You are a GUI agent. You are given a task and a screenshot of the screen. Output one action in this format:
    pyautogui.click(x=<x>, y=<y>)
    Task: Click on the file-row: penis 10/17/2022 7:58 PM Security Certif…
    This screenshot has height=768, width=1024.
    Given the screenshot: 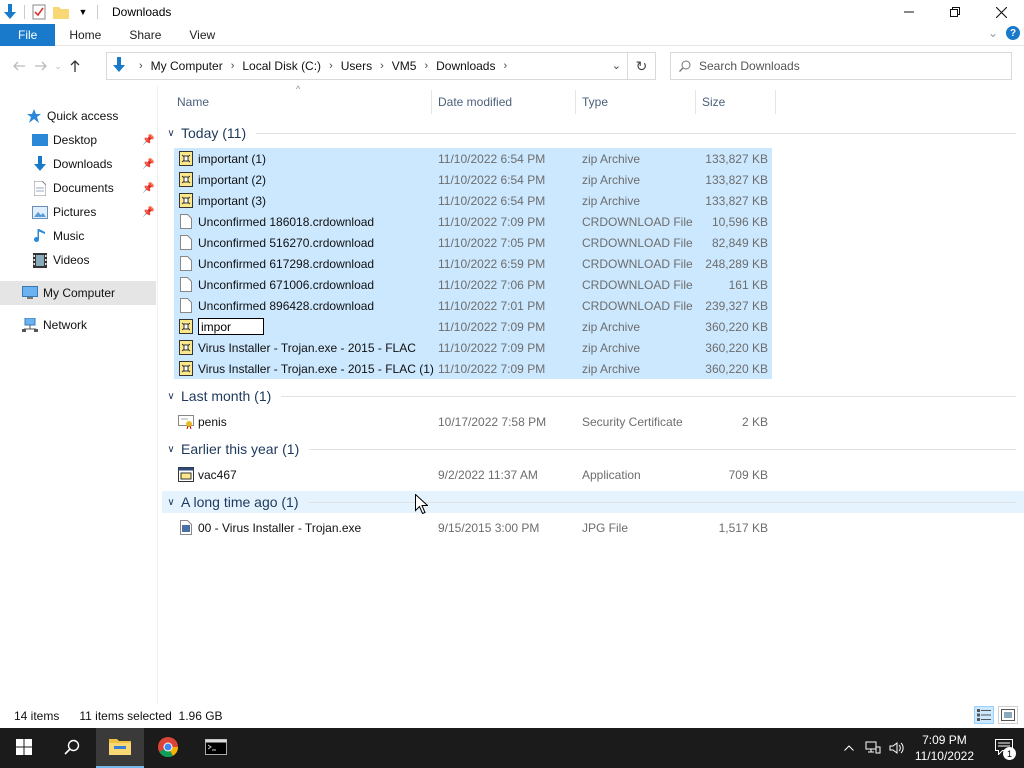 What is the action you would take?
    pyautogui.click(x=473, y=421)
    